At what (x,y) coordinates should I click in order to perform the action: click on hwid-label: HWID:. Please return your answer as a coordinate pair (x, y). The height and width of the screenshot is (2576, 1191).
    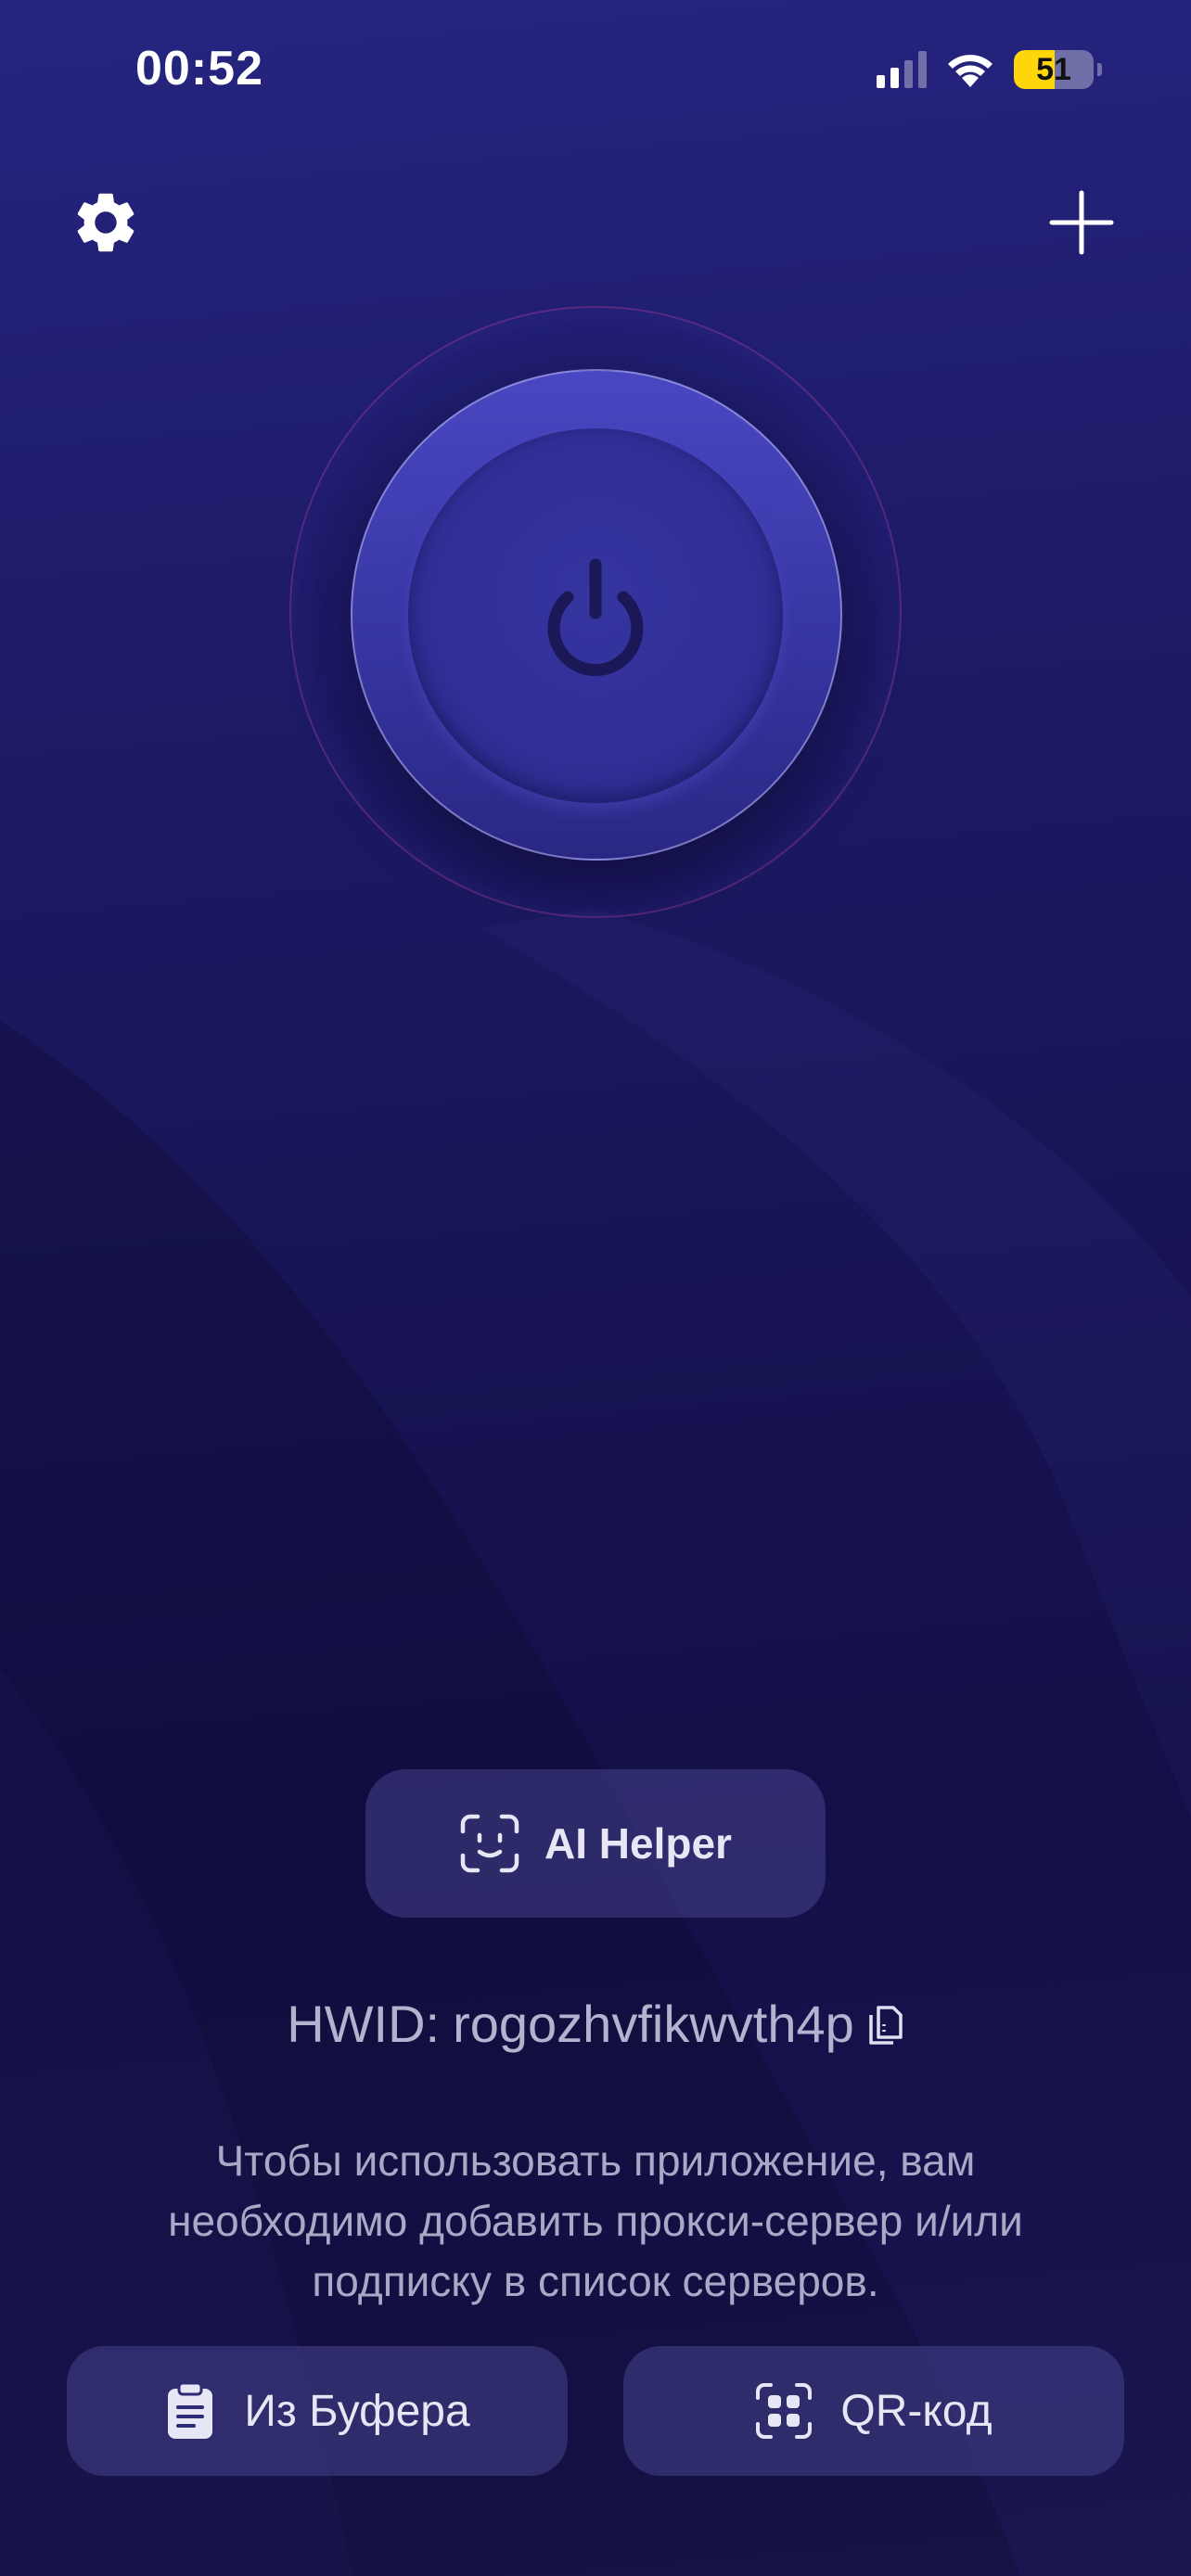
    Looking at the image, I should click on (364, 2024).